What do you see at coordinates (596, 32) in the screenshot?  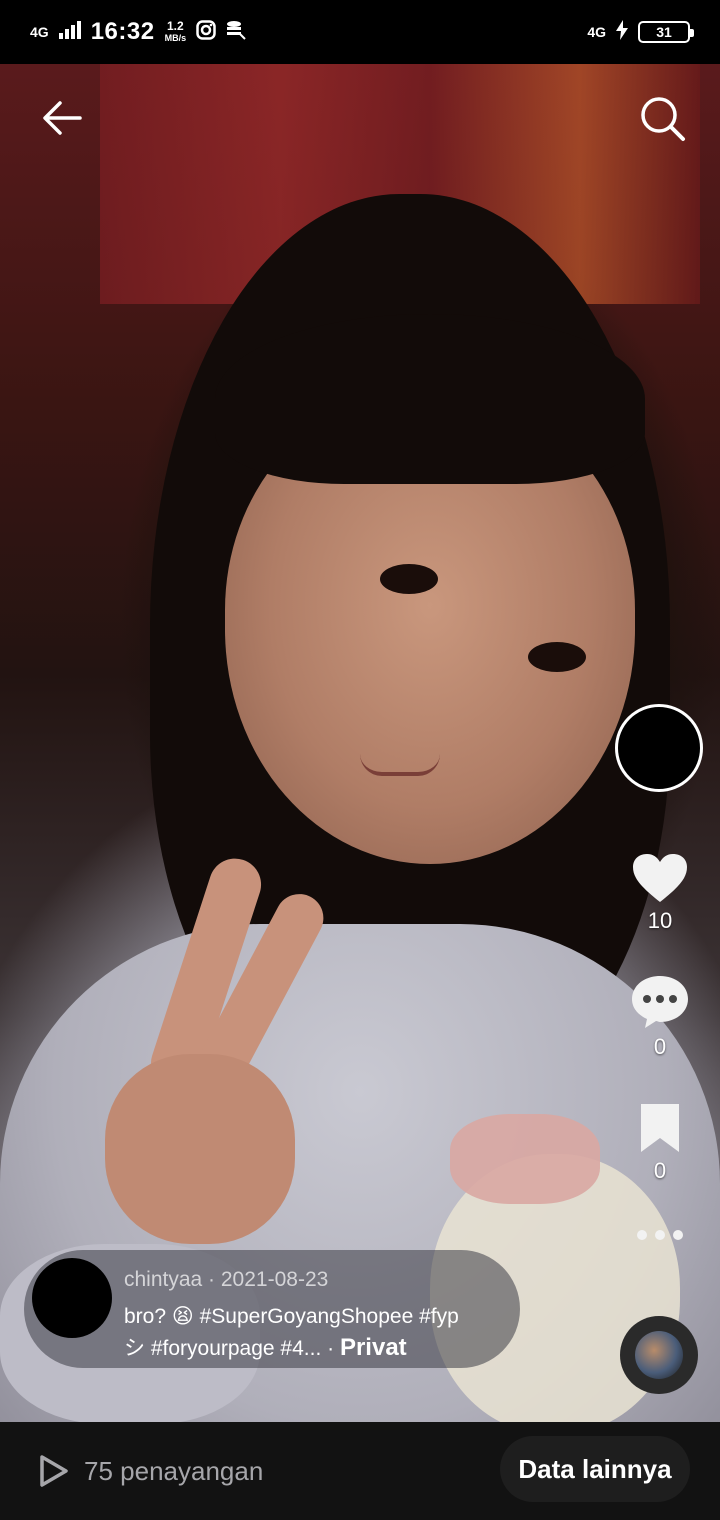 I see `signal-right-label: 4G` at bounding box center [596, 32].